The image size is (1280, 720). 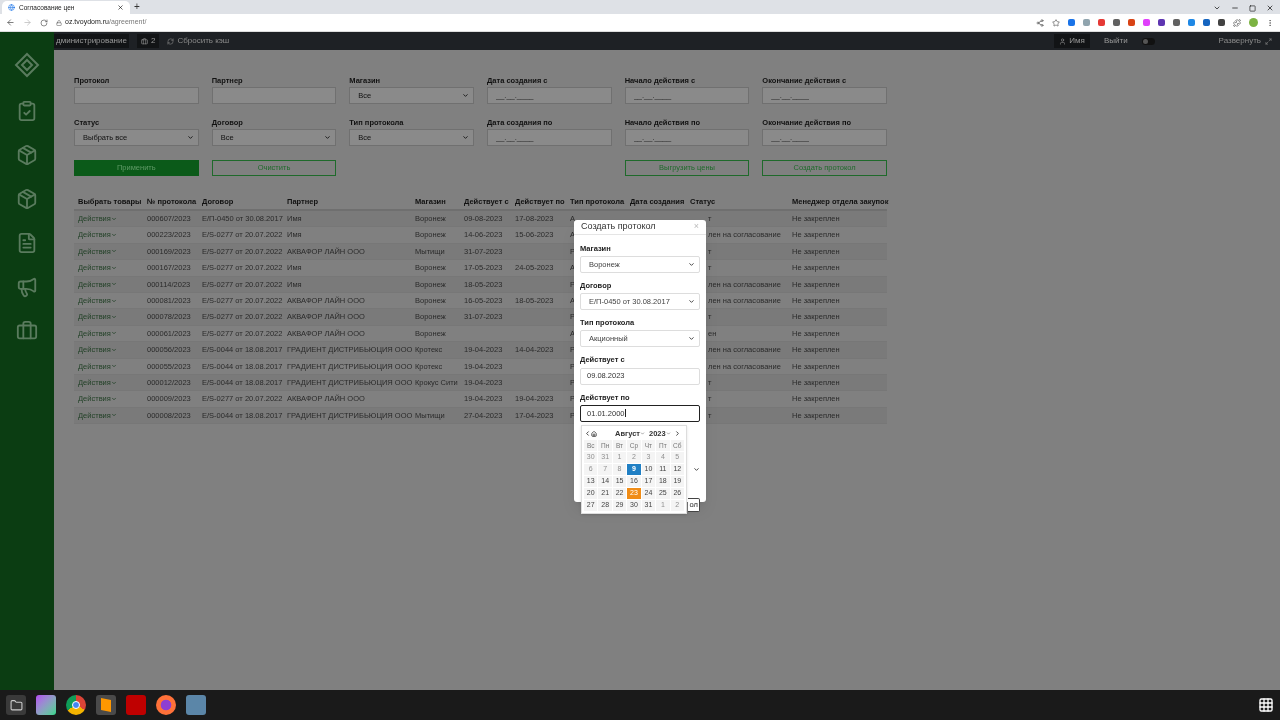 What do you see at coordinates (1072, 41) in the screenshot?
I see `user-button: Имя` at bounding box center [1072, 41].